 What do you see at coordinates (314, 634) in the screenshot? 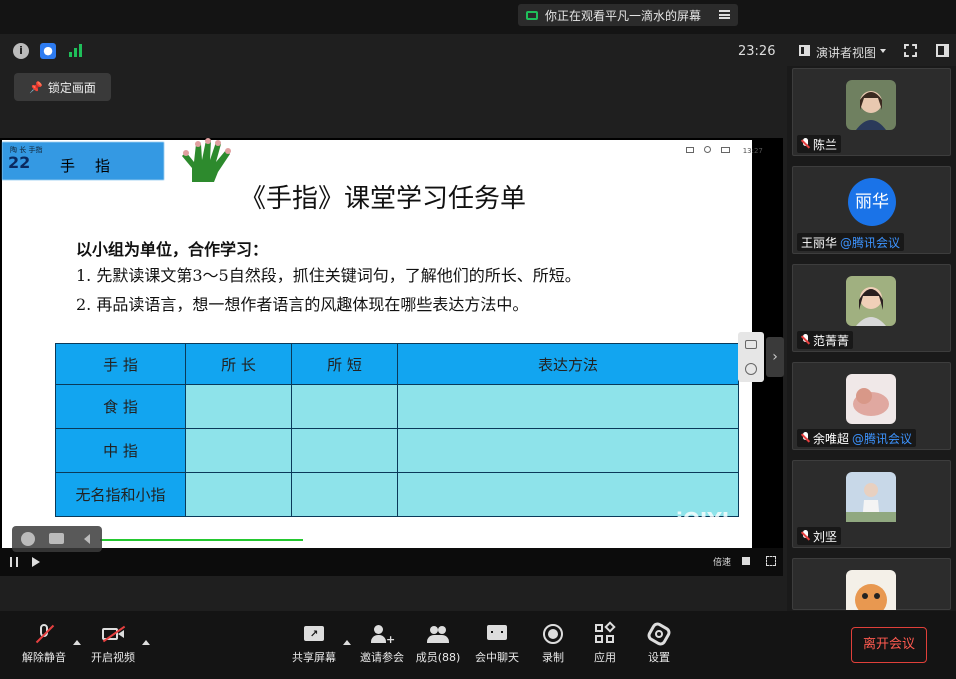
I see `share-screen-icon: ↗` at bounding box center [314, 634].